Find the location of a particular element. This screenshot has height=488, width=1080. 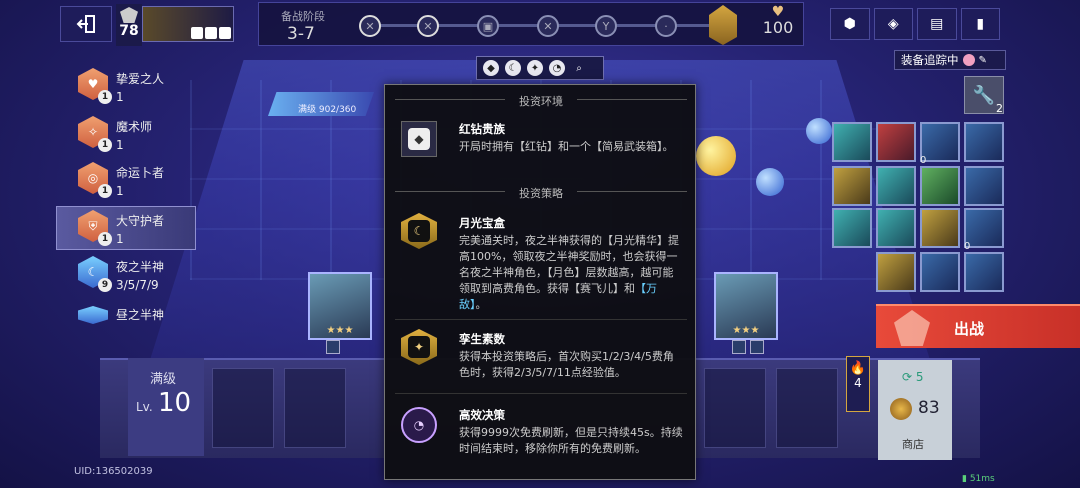

level-panel: 满级 Lv. 10 is located at coordinates (166, 407).